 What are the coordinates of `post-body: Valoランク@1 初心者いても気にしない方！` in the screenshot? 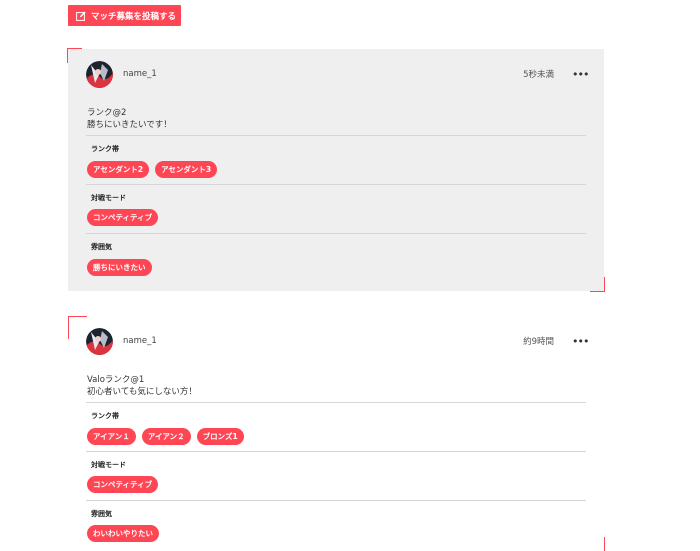 It's located at (142, 386).